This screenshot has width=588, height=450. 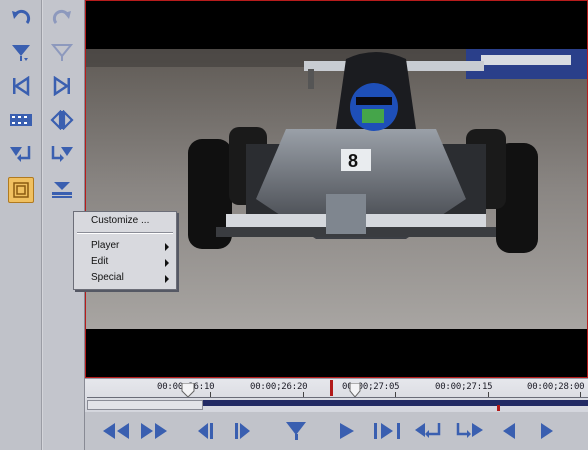 What do you see at coordinates (105, 245) in the screenshot?
I see `menu-item-label: Player` at bounding box center [105, 245].